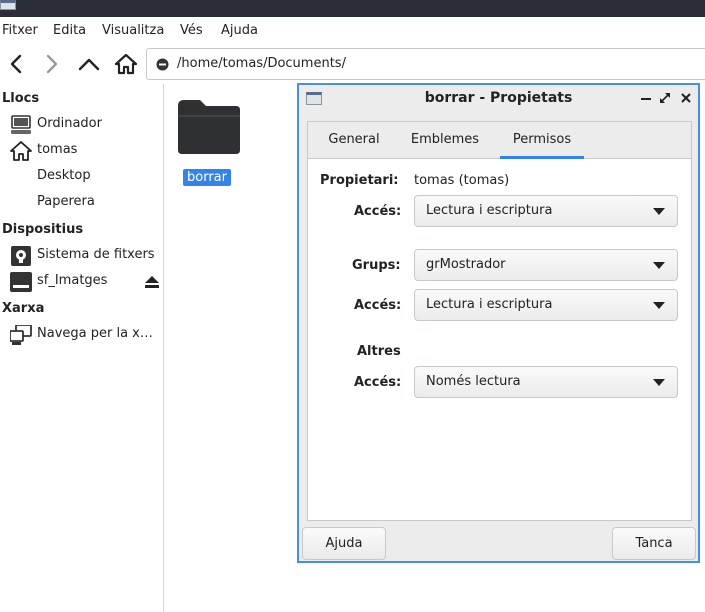 The width and height of the screenshot is (705, 612). I want to click on others-access-select: Només lectura, so click(546, 382).